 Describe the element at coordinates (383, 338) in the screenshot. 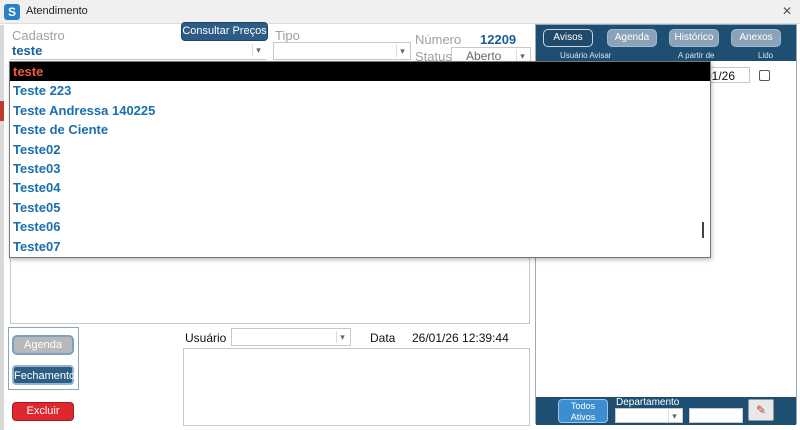

I see `data-label: Data` at that location.